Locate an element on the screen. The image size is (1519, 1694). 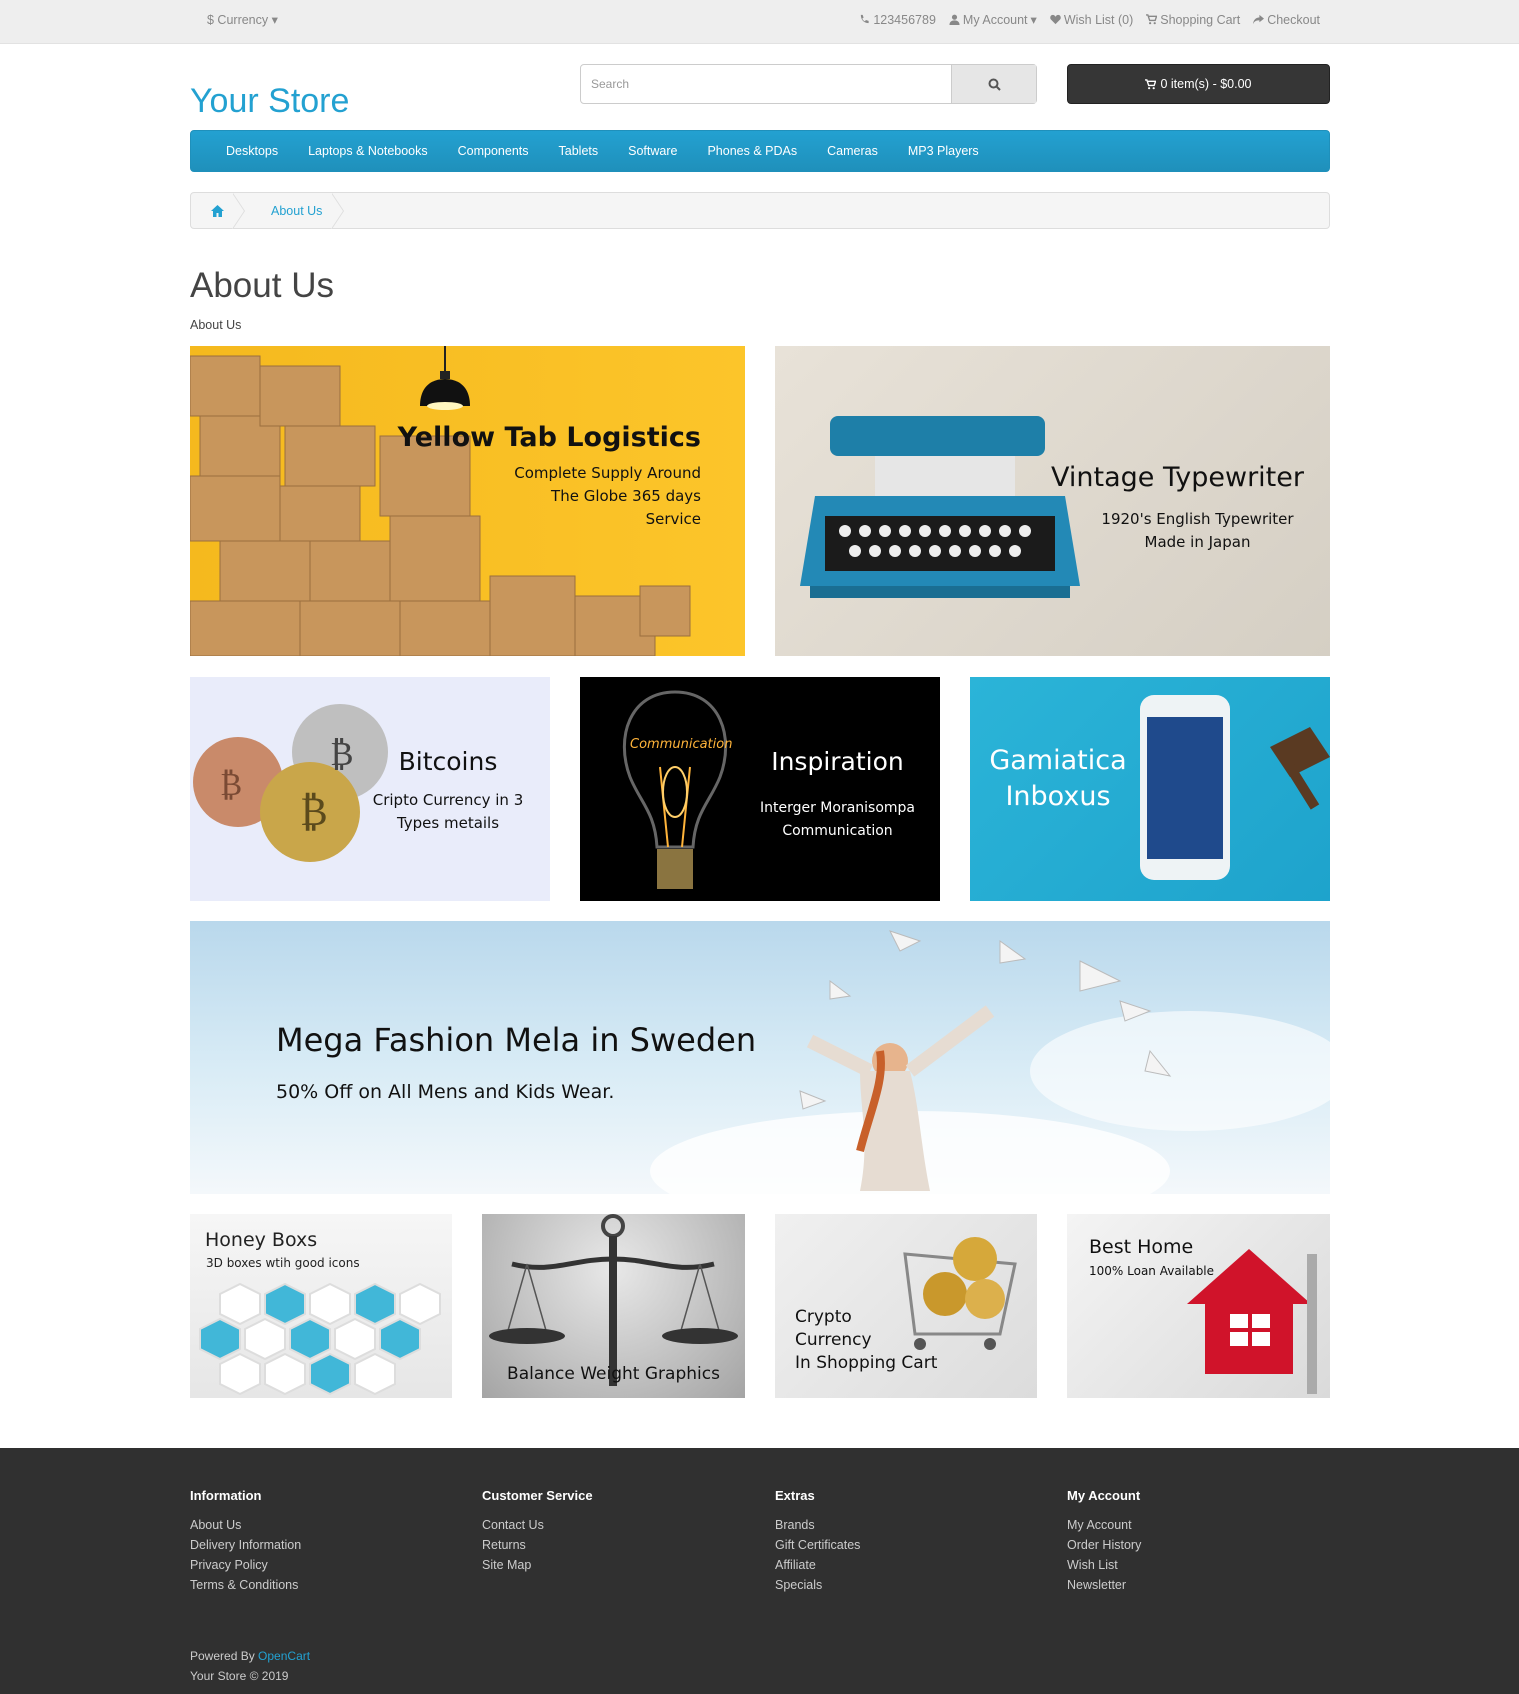
footer-link-gift: Gift Certificates is located at coordinates (817, 1545).